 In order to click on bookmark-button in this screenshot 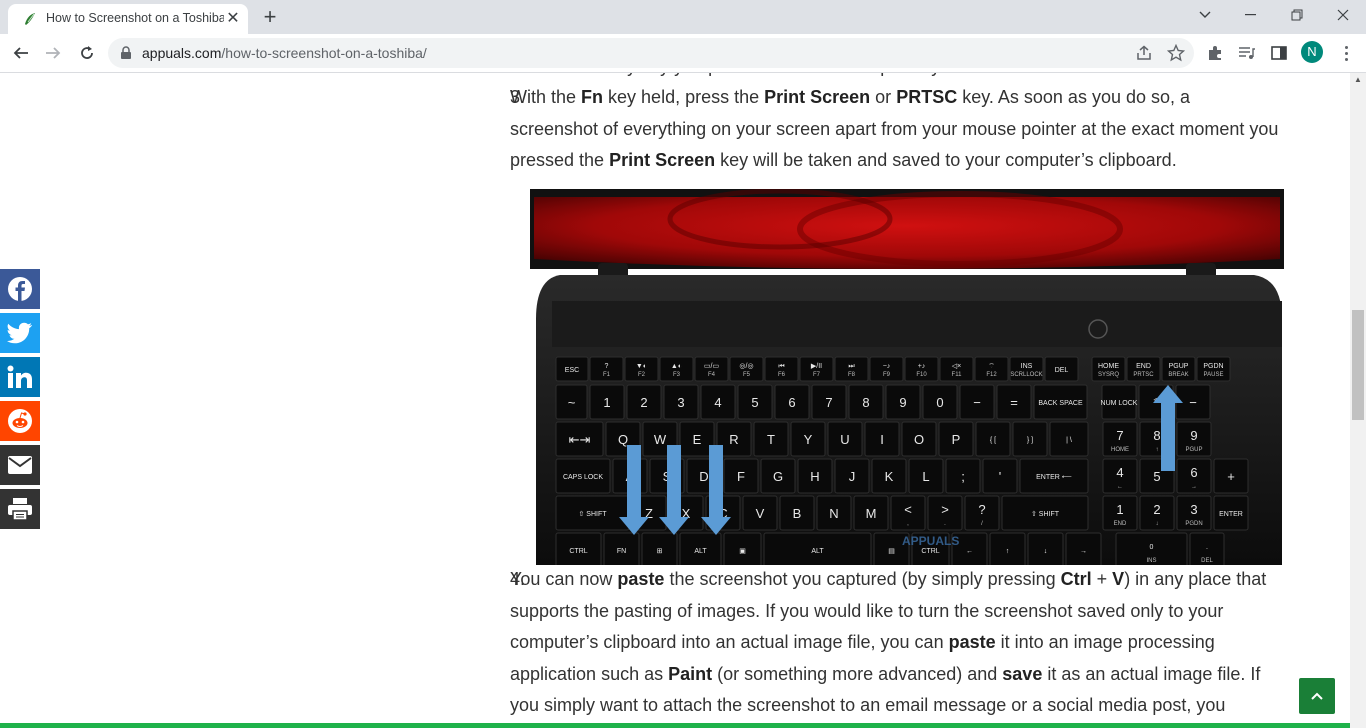, I will do `click(1176, 53)`.